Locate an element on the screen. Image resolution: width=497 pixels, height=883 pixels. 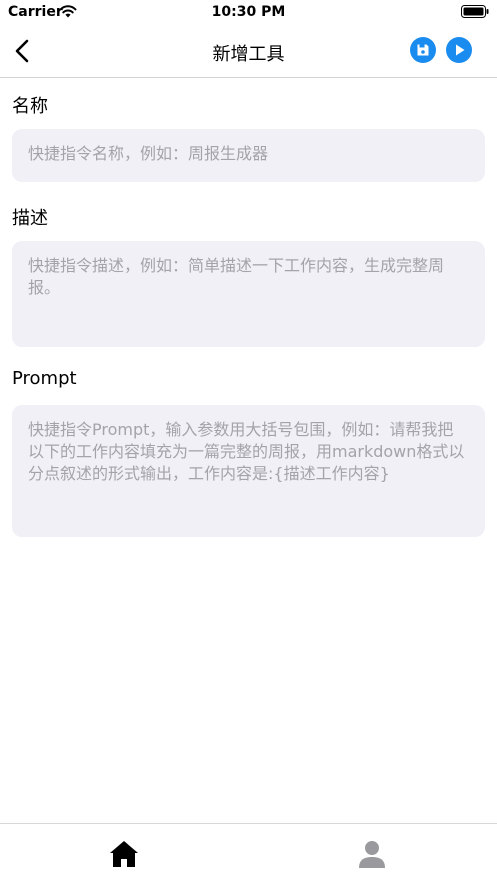
tab-home is located at coordinates (124, 854).